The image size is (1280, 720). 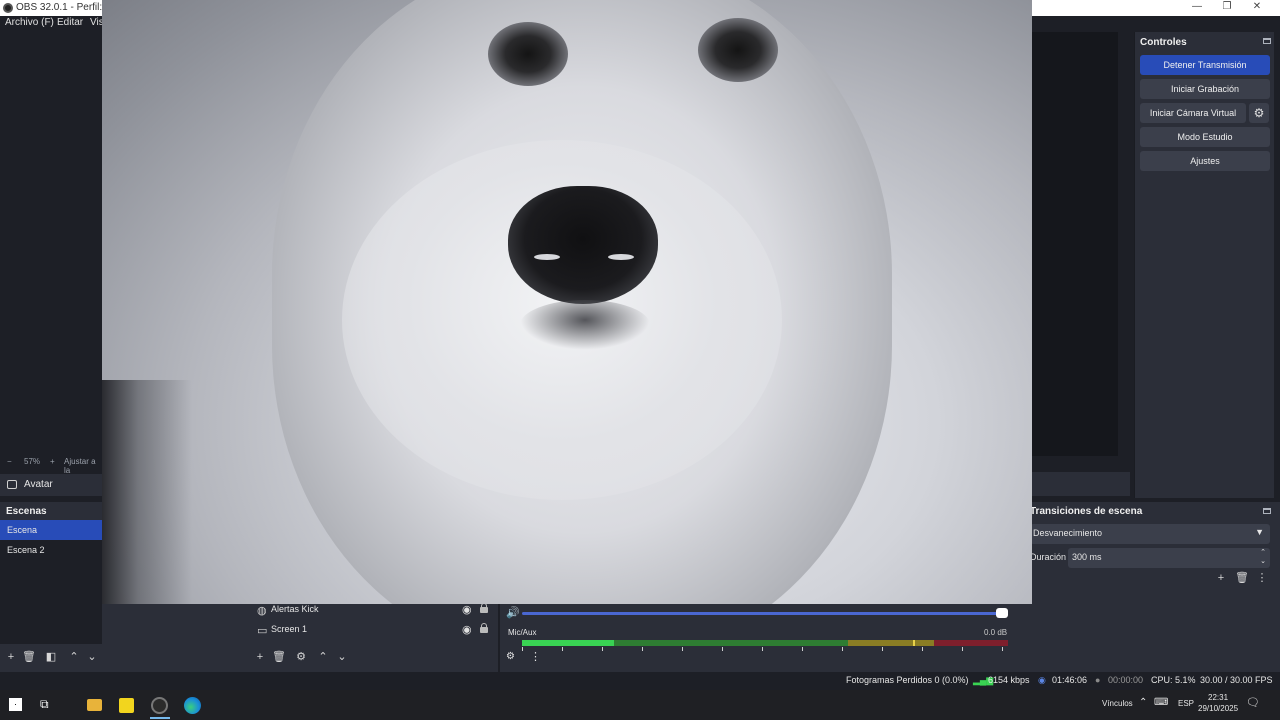 What do you see at coordinates (295, 609) in the screenshot?
I see `source-label: Alertas Kick` at bounding box center [295, 609].